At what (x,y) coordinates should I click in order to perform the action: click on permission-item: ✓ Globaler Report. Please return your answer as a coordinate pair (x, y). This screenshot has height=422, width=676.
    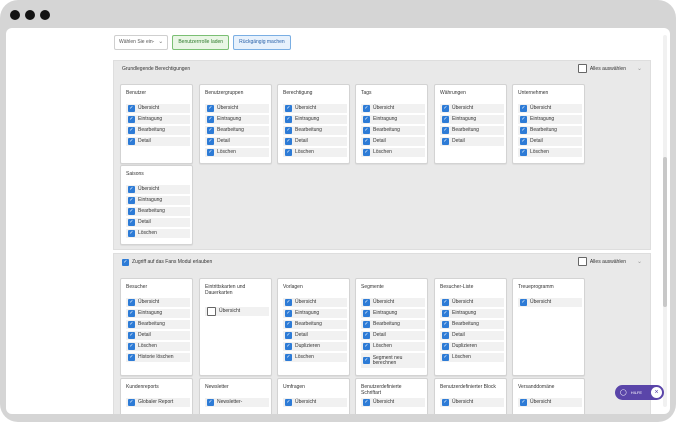
    Looking at the image, I should click on (158, 402).